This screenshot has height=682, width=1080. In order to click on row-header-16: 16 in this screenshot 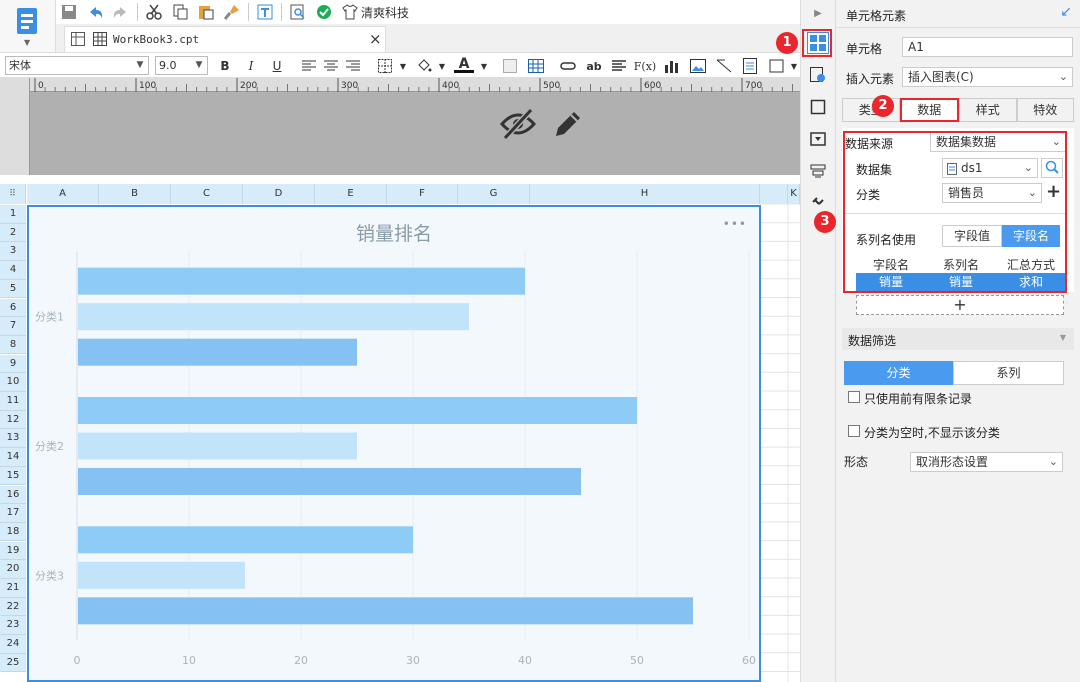, I will do `click(13, 494)`.